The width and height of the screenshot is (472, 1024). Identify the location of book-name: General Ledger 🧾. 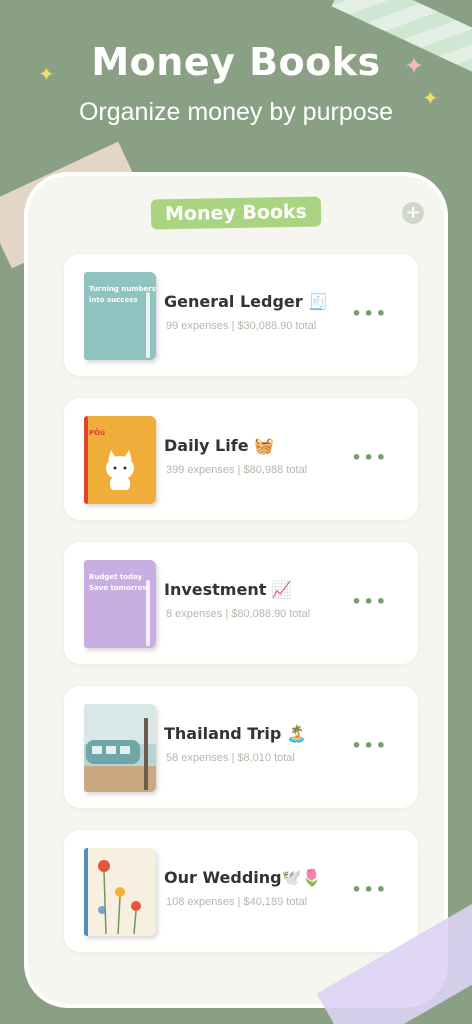
(246, 301).